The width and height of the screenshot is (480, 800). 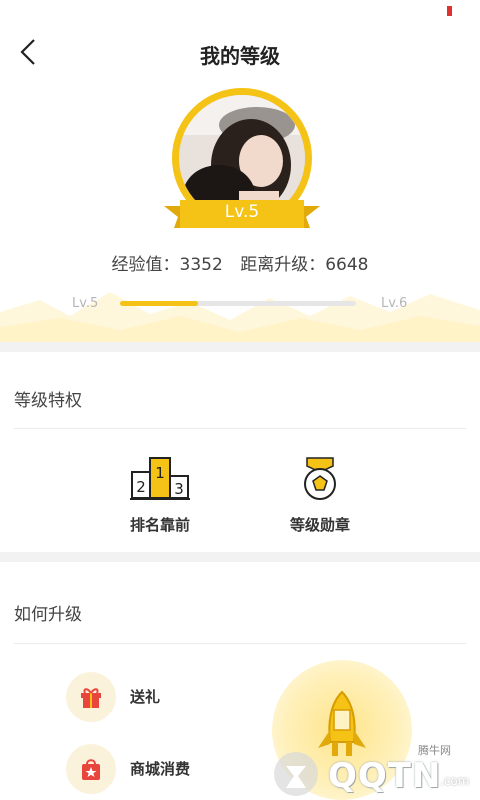 I want to click on upgrade-gift-label: 送礼, so click(x=145, y=697).